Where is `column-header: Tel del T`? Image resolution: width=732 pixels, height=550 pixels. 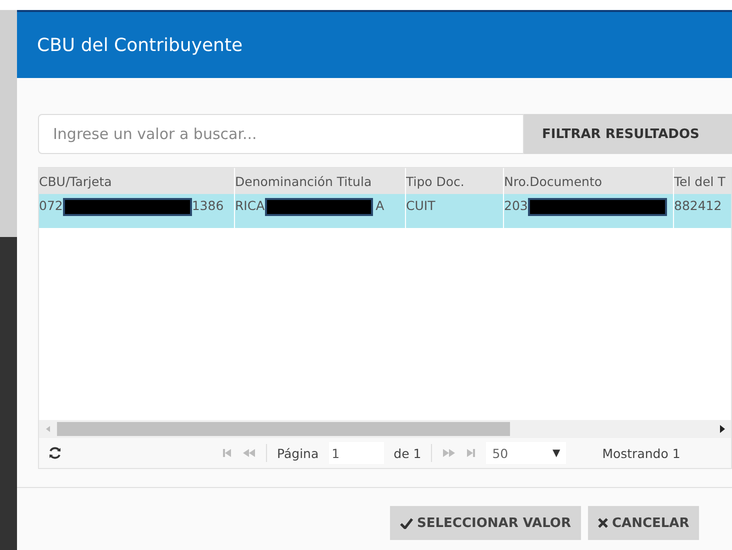
column-header: Tel del T is located at coordinates (702, 181).